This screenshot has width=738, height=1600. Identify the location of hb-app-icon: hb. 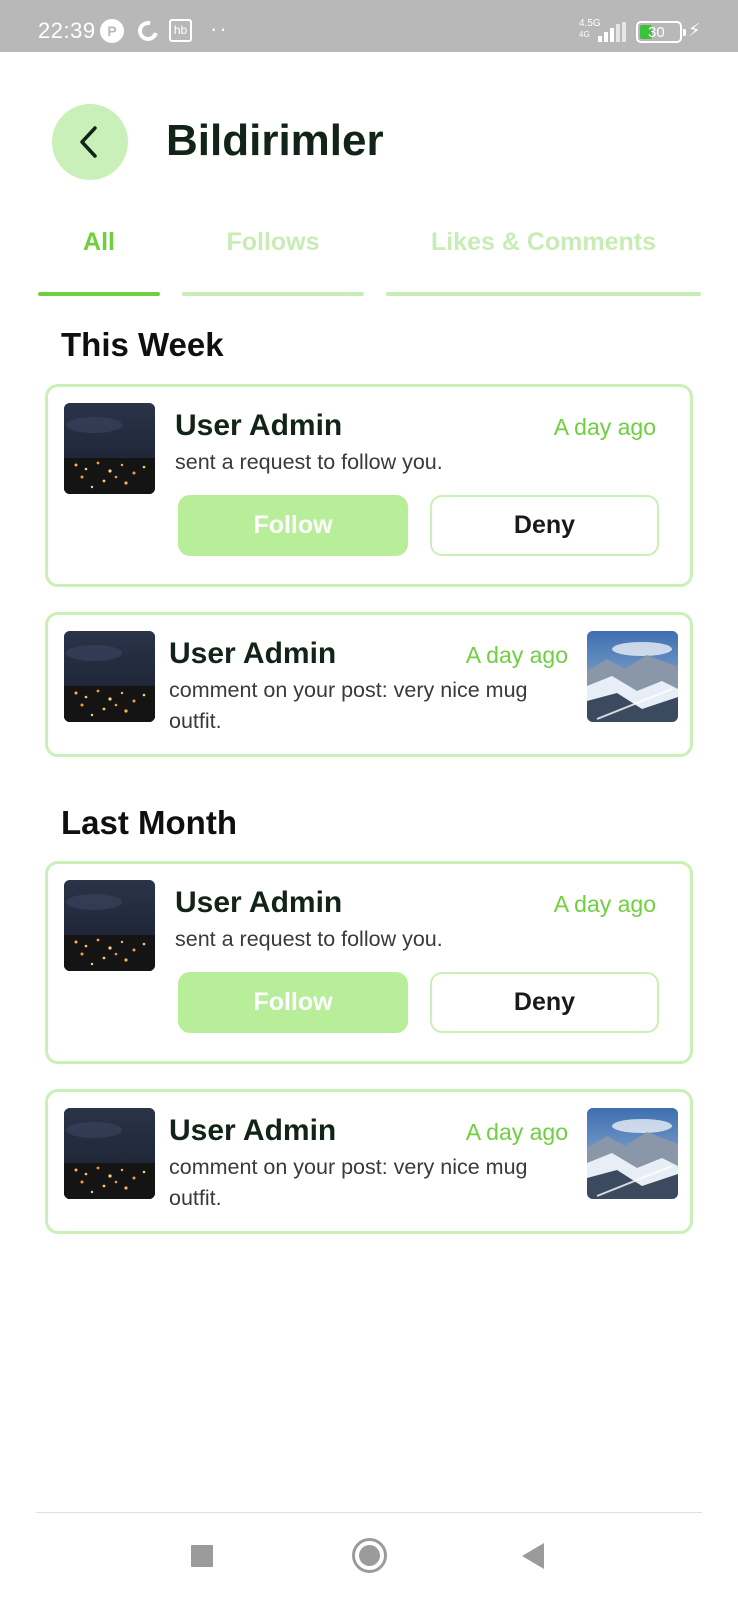
(180, 30).